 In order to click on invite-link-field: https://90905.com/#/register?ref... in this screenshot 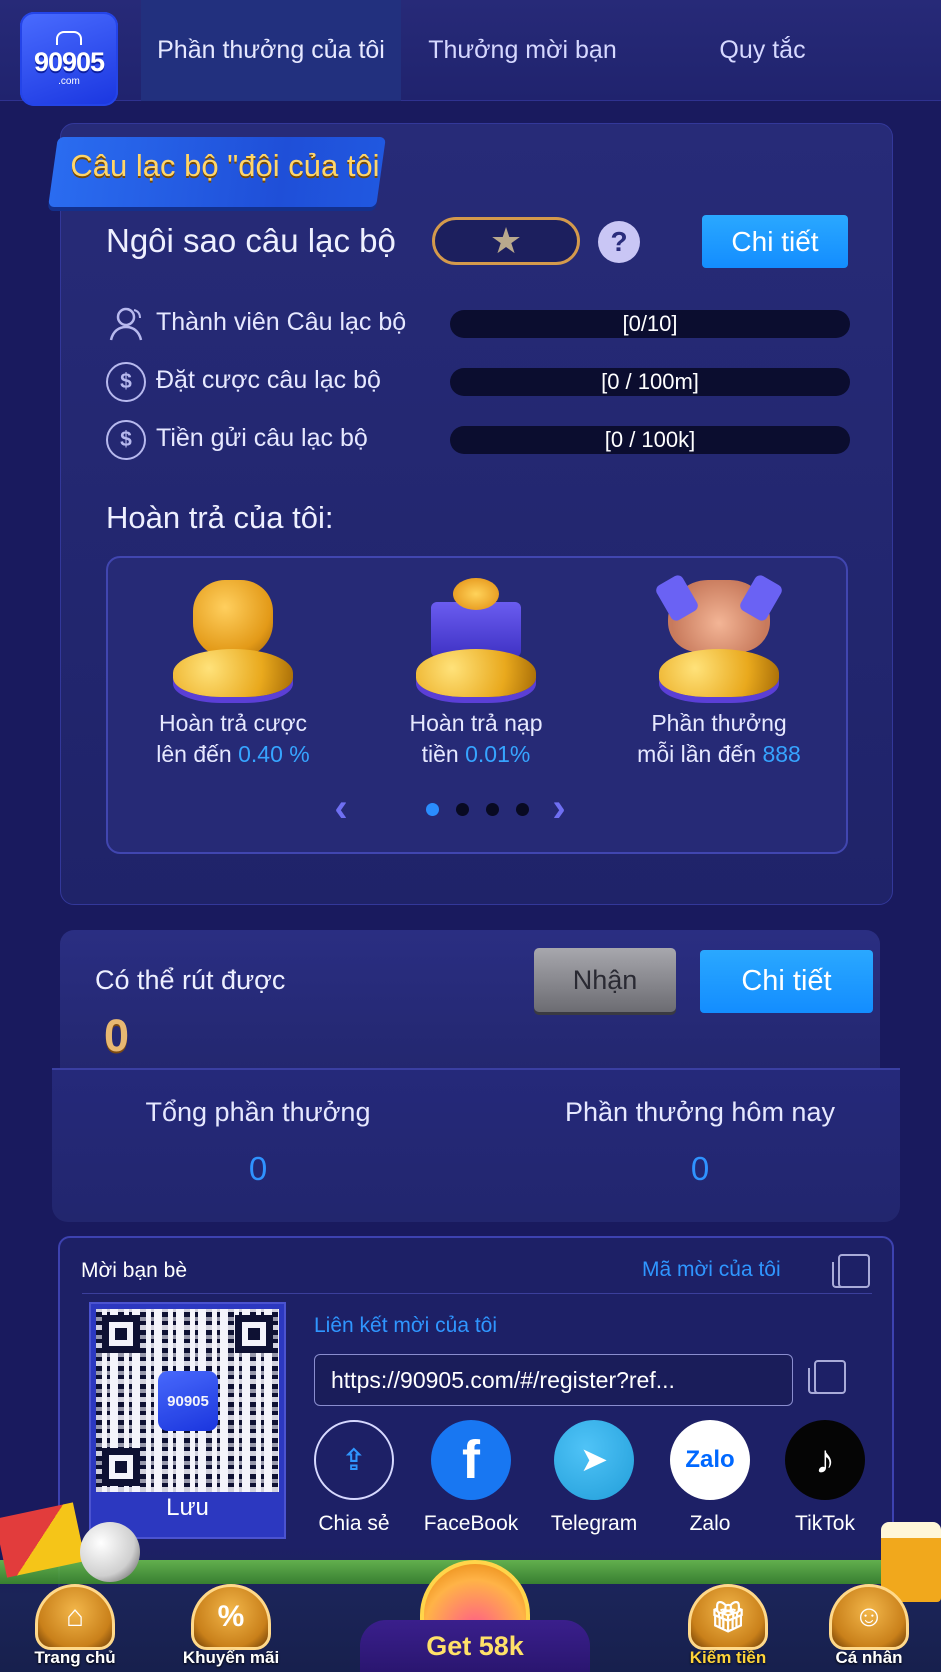, I will do `click(553, 1380)`.